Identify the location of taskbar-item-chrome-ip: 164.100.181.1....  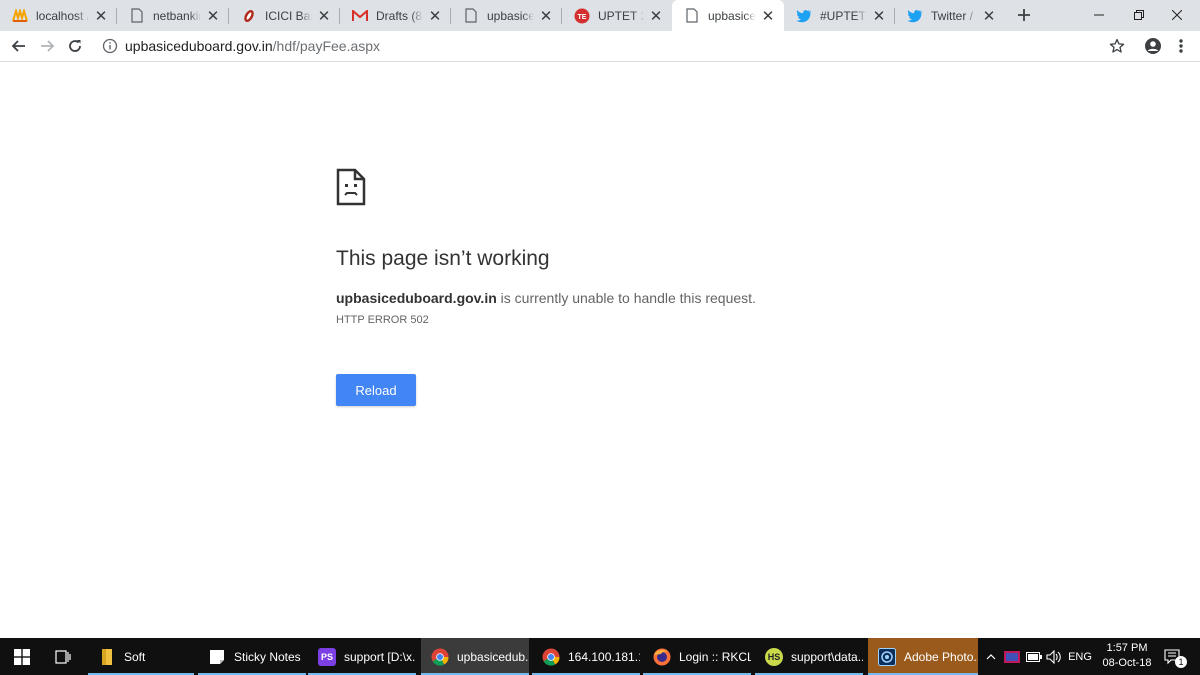
(586, 656).